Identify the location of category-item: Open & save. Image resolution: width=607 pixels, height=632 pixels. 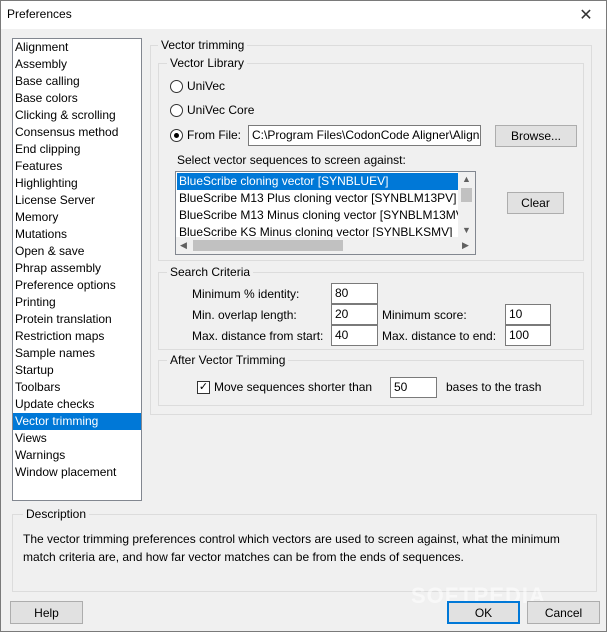
(77, 251).